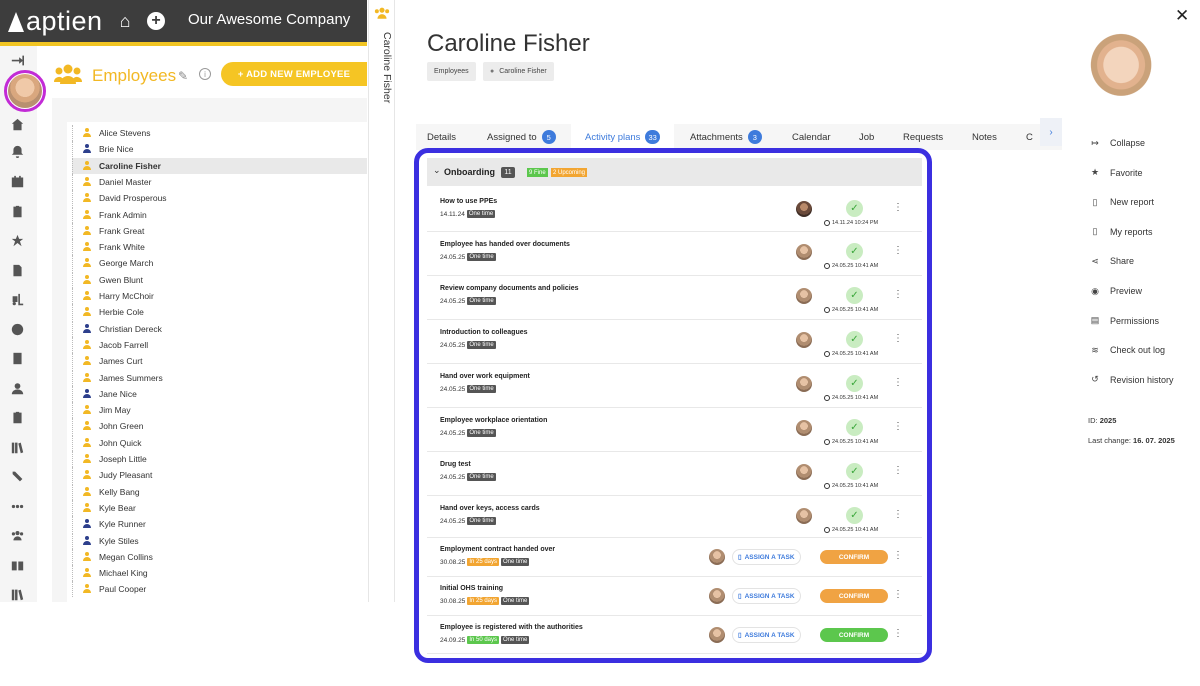 The image size is (1200, 686). What do you see at coordinates (1112, 261) in the screenshot?
I see `action-share: ⋖ Share` at bounding box center [1112, 261].